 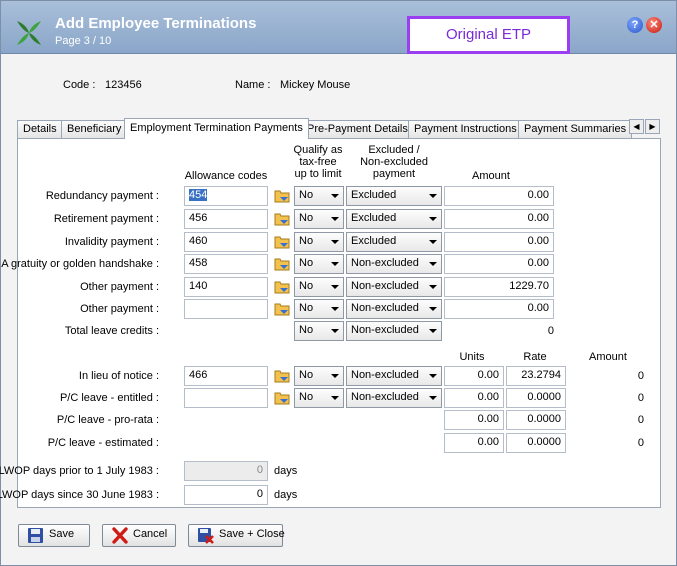 I want to click on pc-entitled-excluded-select: Non-excluded, so click(x=394, y=398).